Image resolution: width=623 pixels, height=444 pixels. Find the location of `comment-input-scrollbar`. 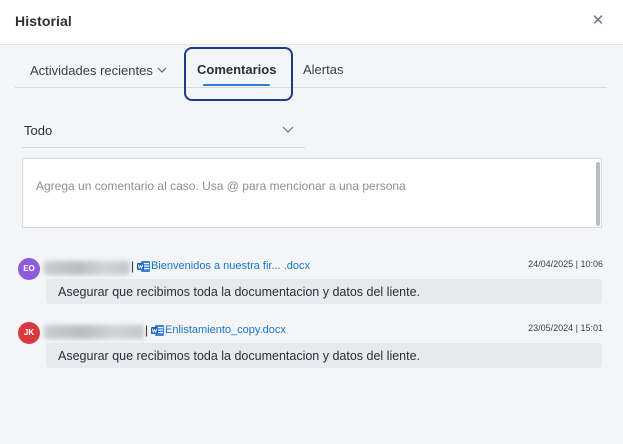

comment-input-scrollbar is located at coordinates (598, 194).